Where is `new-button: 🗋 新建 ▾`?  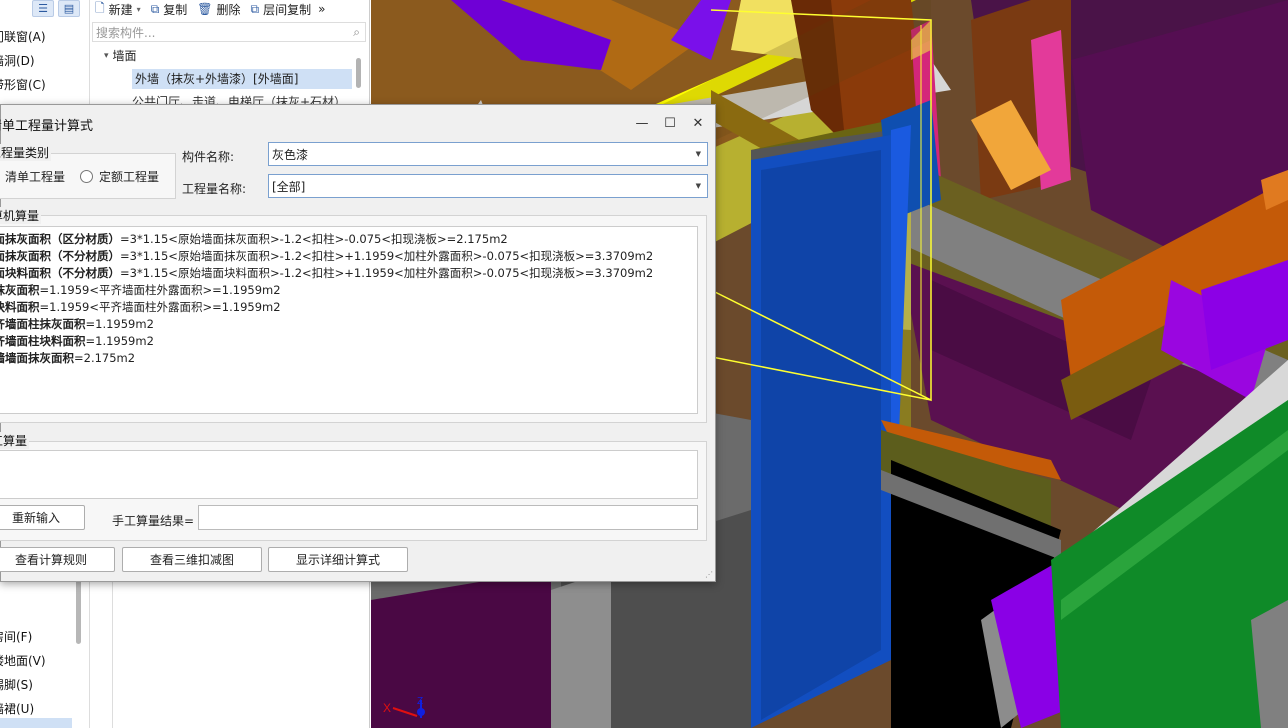
new-button: 🗋 新建 ▾ is located at coordinates (118, 10).